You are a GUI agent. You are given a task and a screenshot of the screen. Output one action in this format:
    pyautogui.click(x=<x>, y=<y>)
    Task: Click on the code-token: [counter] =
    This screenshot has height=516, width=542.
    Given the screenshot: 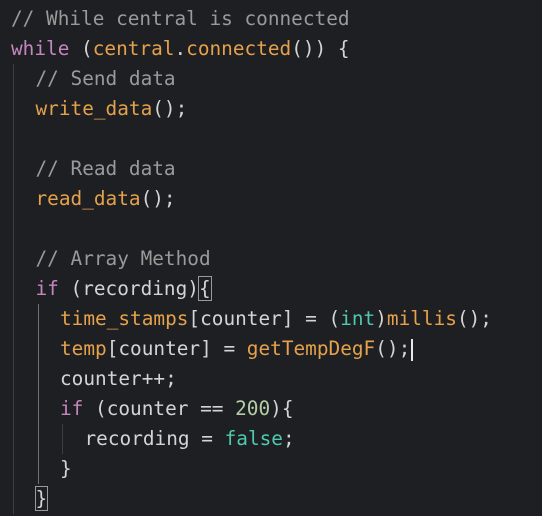 What is the action you would take?
    pyautogui.click(x=176, y=348)
    